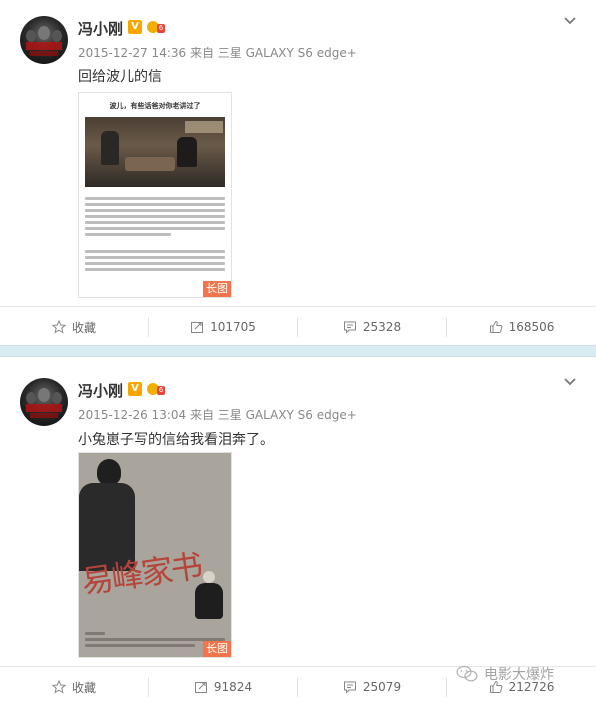  I want to click on post-timestamp: 2015-12-27 14:36, so click(132, 53).